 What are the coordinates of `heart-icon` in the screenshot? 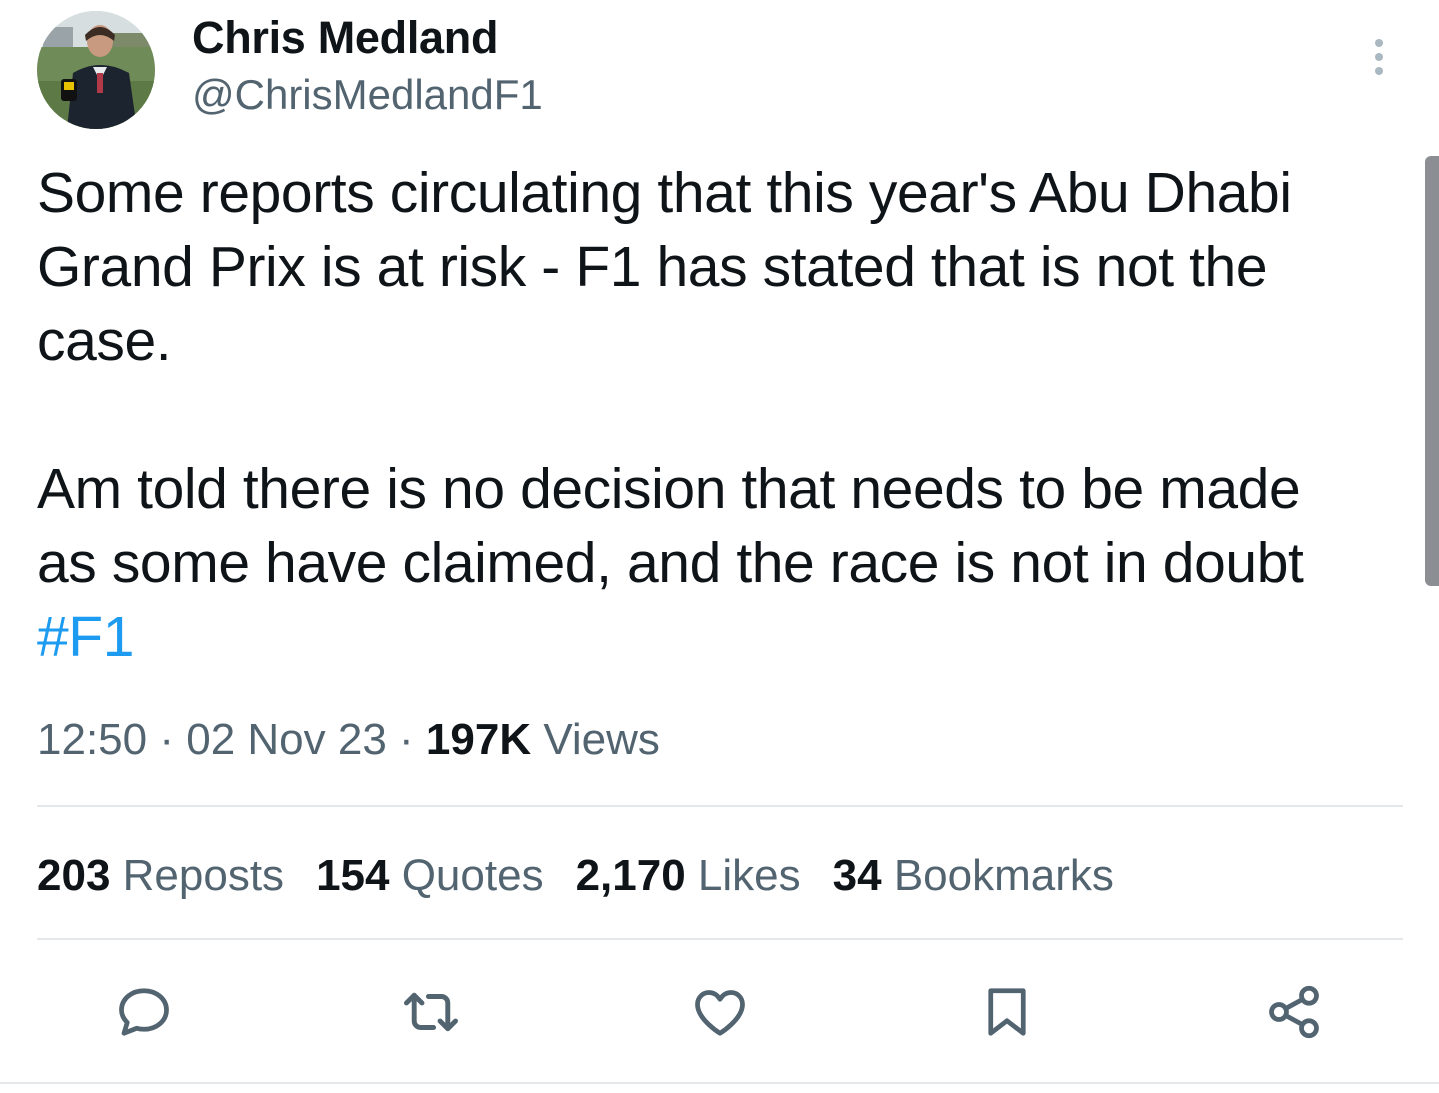 It's located at (720, 1013).